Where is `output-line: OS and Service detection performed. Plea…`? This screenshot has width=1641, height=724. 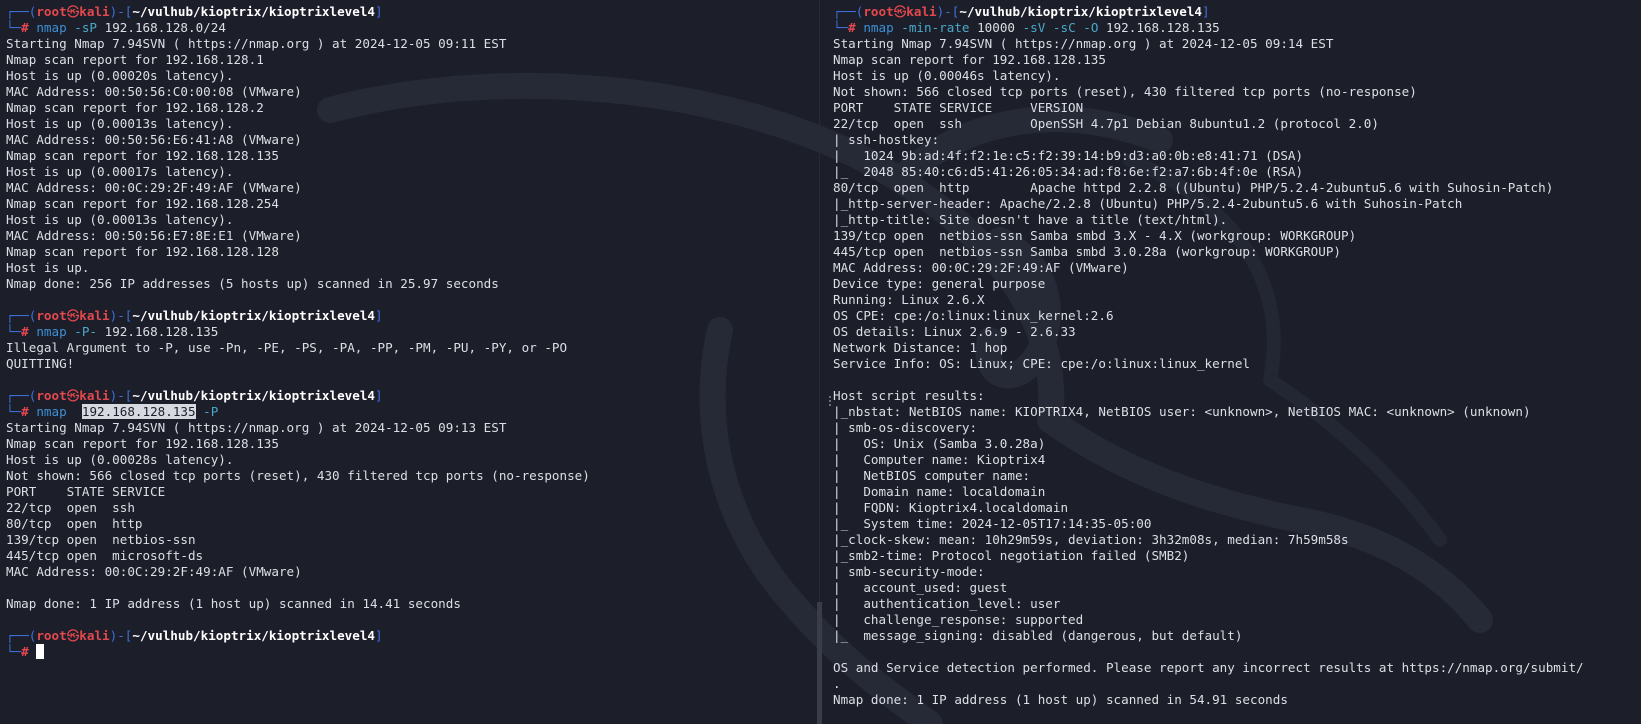
output-line: OS and Service detection performed. Plea… is located at coordinates (1208, 667).